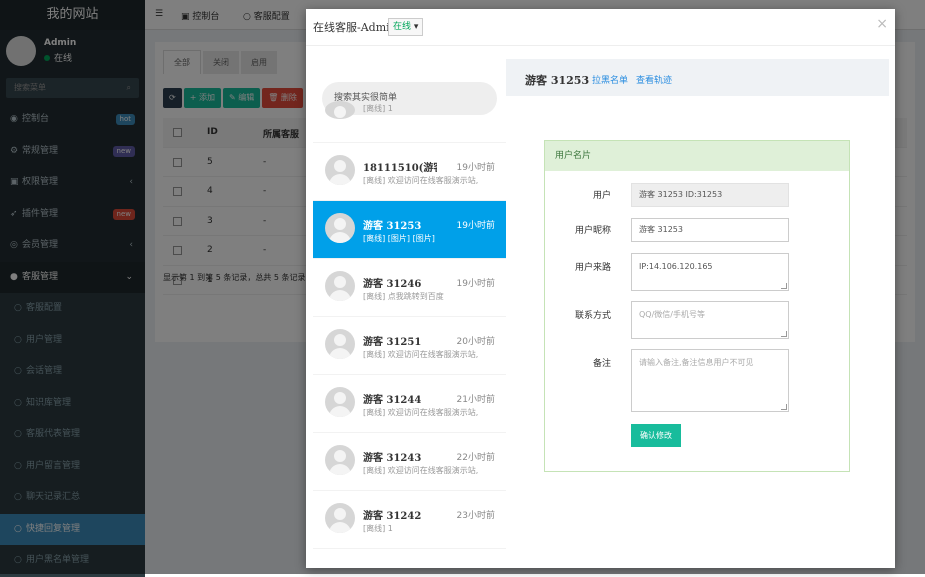  What do you see at coordinates (557, 80) in the screenshot?
I see `current-user-name: 游客 31253` at bounding box center [557, 80].